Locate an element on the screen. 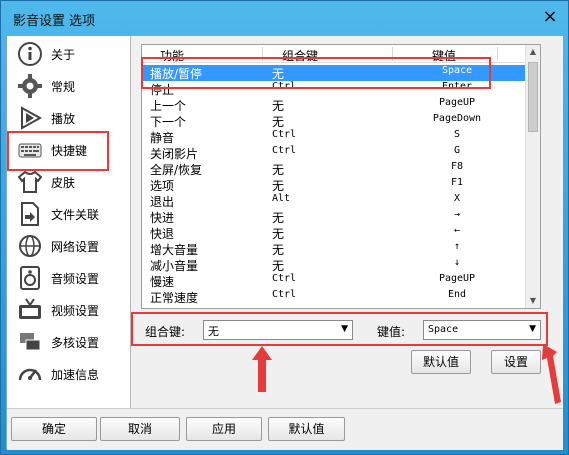 This screenshot has height=455, width=569. hotkey-function: 下一个 is located at coordinates (168, 122).